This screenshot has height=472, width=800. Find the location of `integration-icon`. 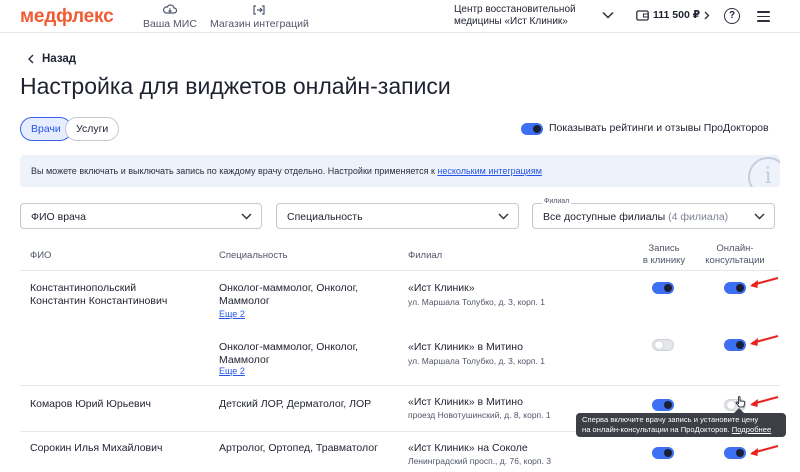

integration-icon is located at coordinates (259, 10).